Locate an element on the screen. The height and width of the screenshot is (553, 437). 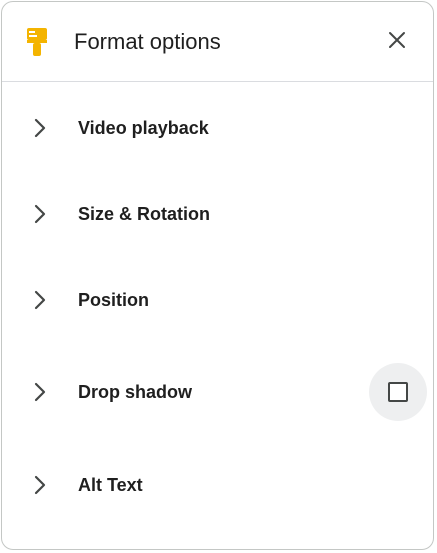
section-label: Size & Rotation is located at coordinates (144, 214).